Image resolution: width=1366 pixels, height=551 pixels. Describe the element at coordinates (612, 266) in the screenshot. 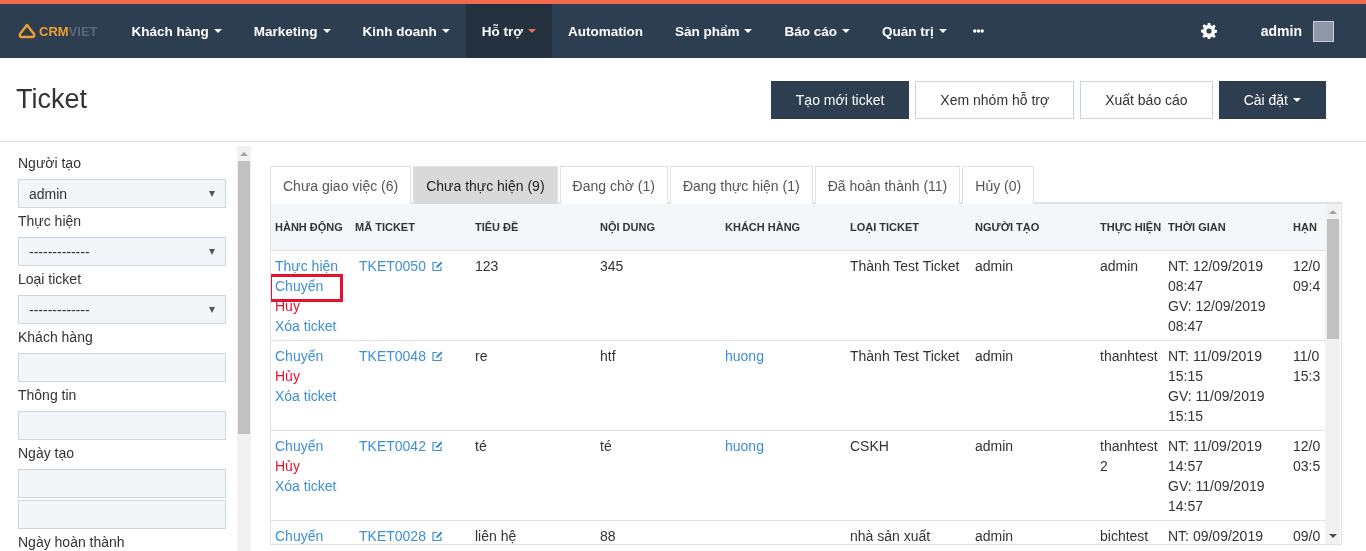

I see `table-cell: 345` at that location.